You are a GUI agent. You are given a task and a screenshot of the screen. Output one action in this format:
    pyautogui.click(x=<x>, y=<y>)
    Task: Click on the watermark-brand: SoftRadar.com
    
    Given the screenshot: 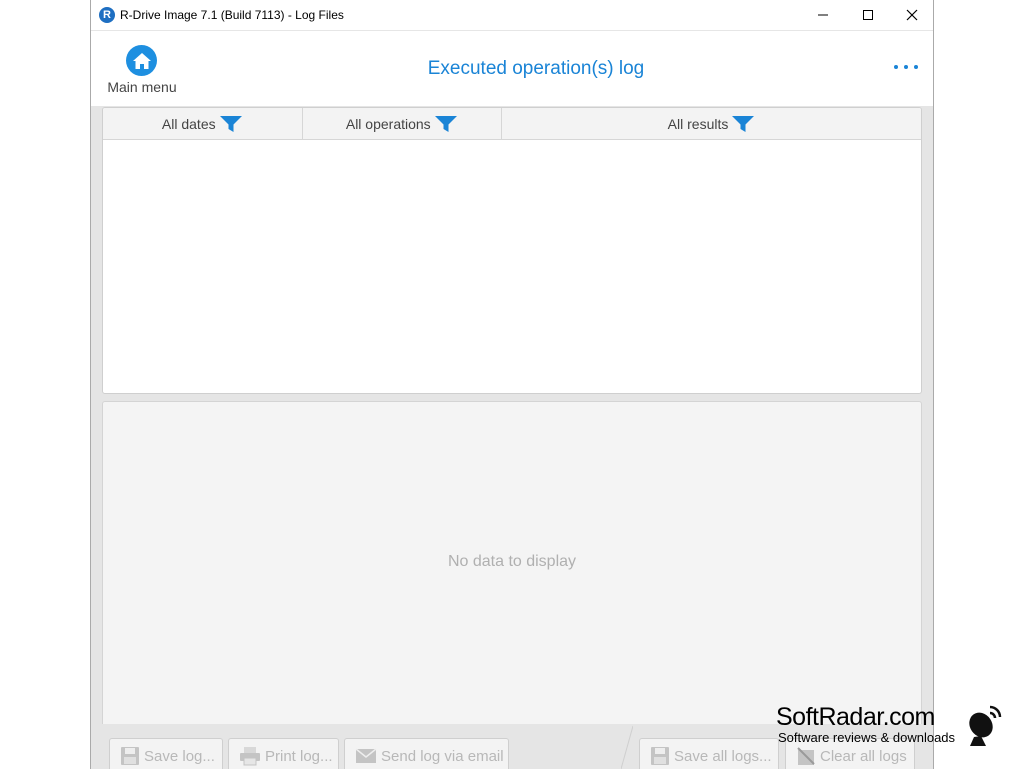 What is the action you would take?
    pyautogui.click(x=855, y=717)
    